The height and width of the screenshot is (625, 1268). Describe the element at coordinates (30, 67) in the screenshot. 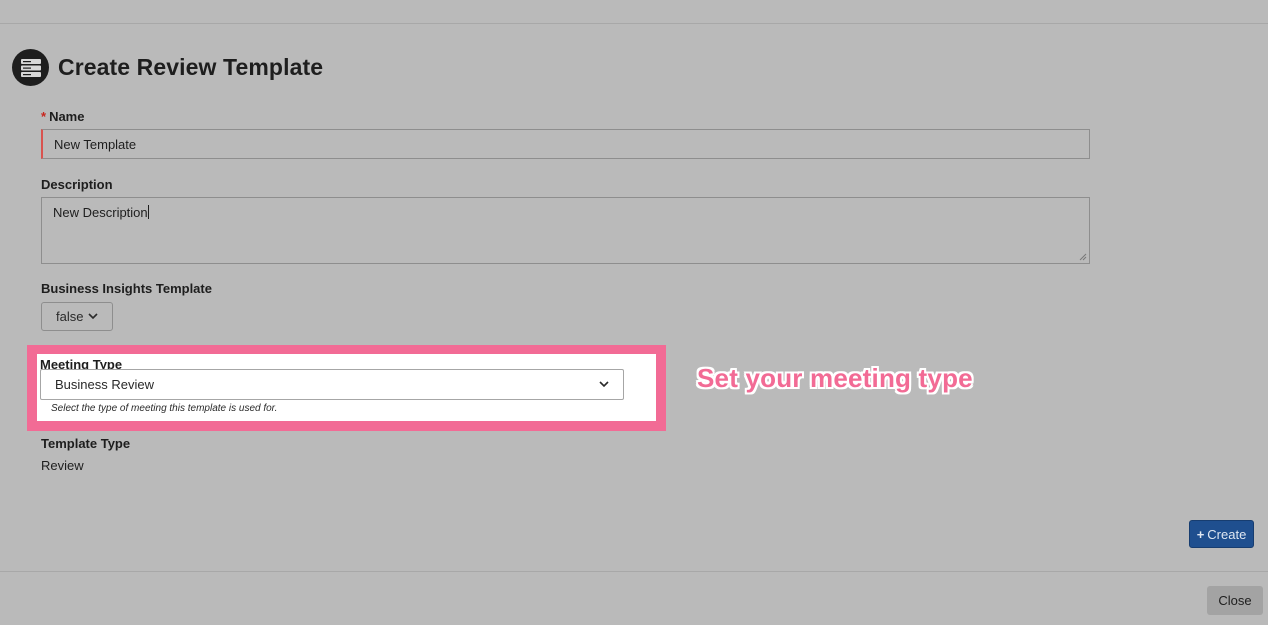

I see `server-stack-icon` at that location.